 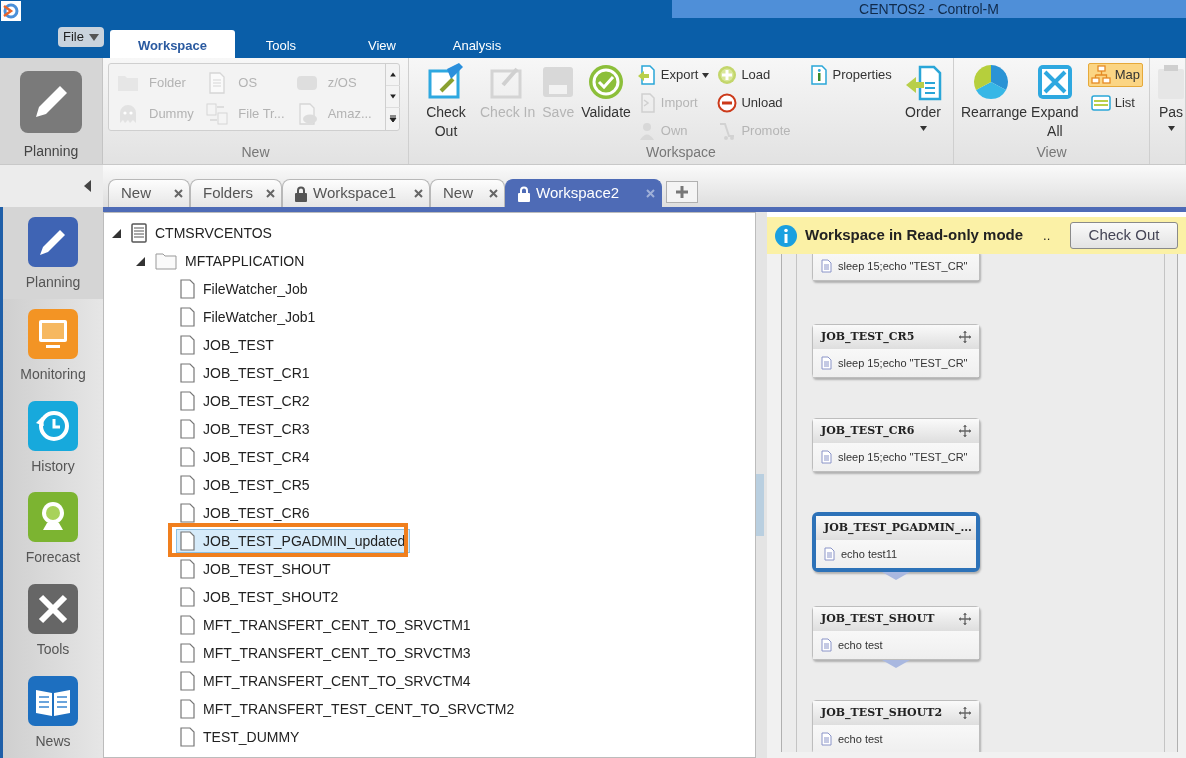 What do you see at coordinates (53, 436) in the screenshot?
I see `nav-item: History` at bounding box center [53, 436].